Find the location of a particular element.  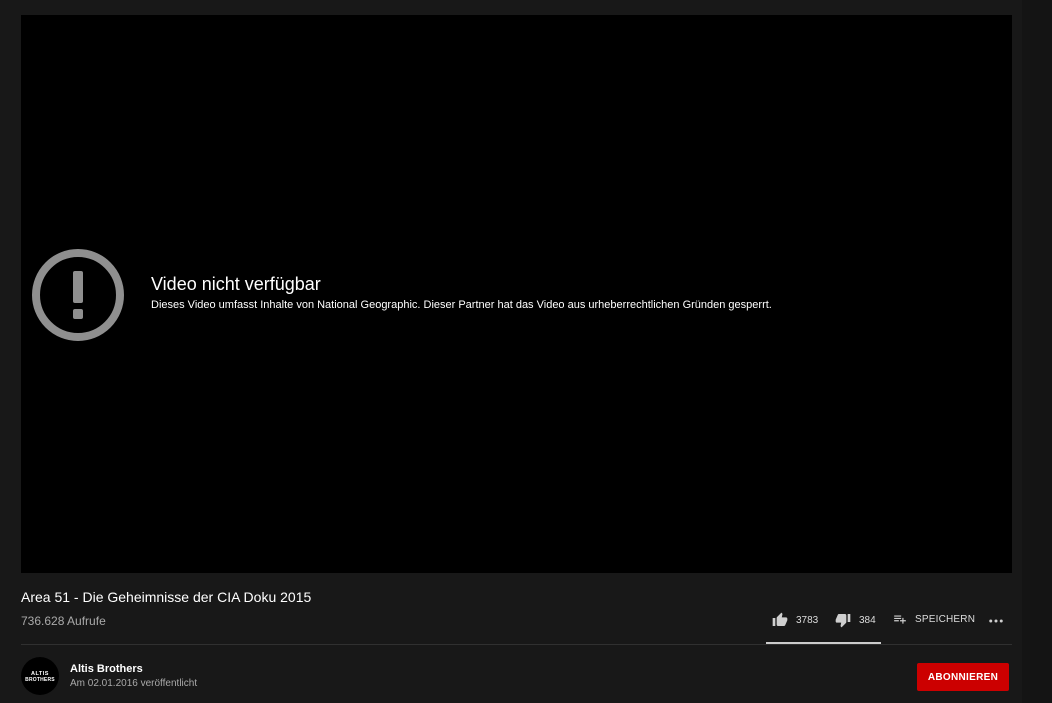

like-count: 3783 is located at coordinates (807, 620).